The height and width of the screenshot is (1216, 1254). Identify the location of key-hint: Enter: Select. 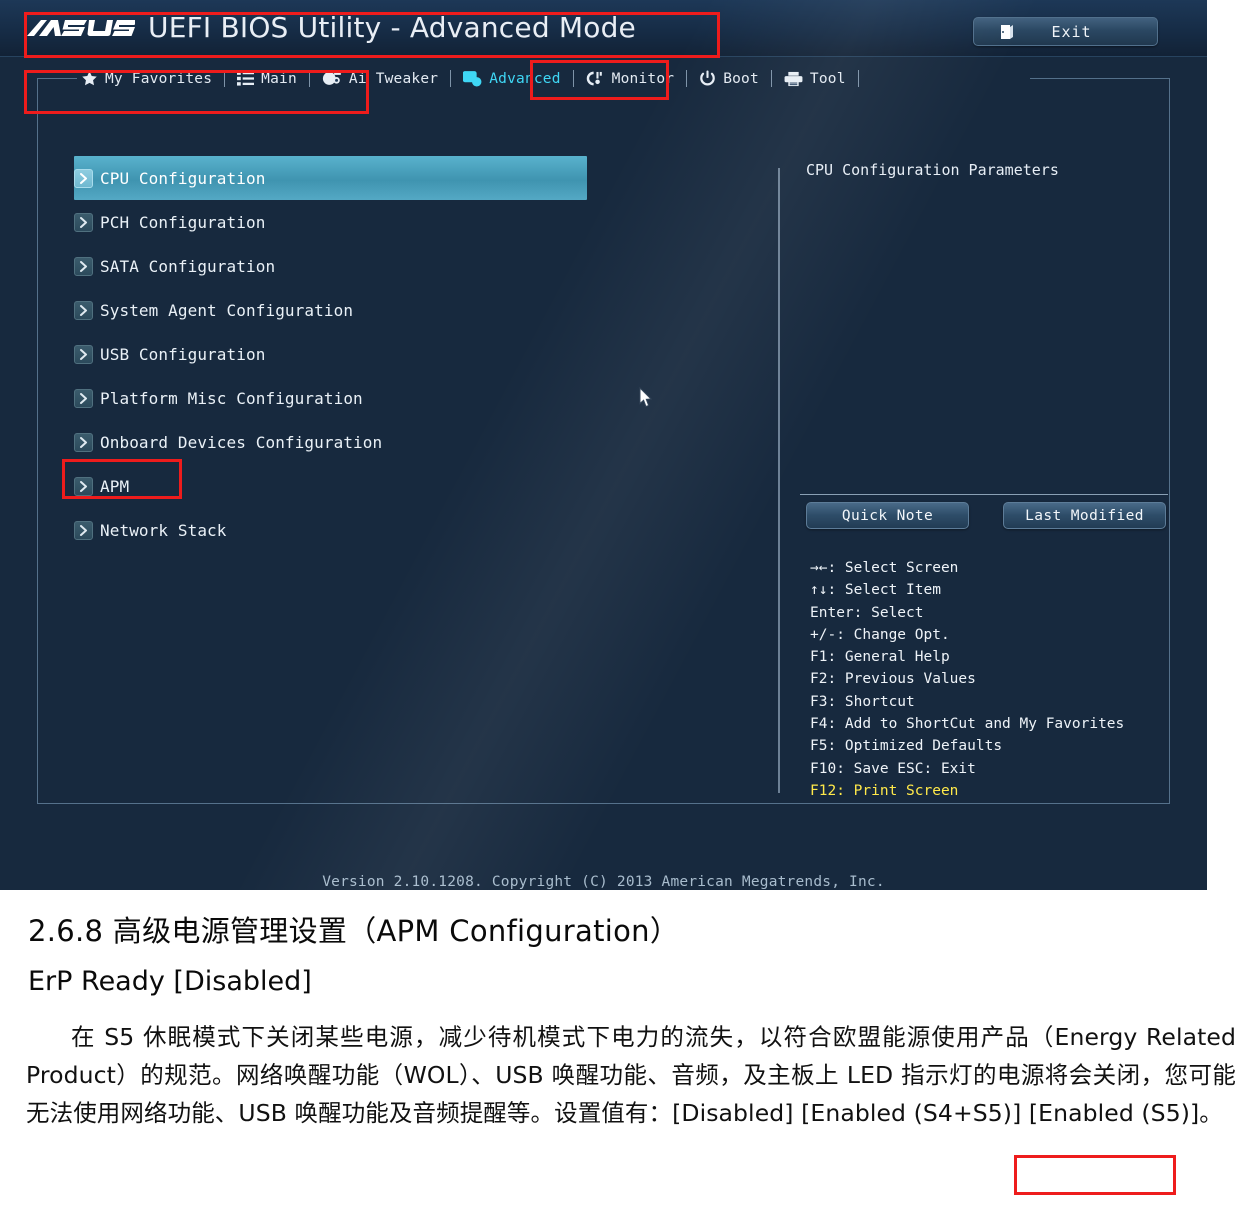
(867, 612).